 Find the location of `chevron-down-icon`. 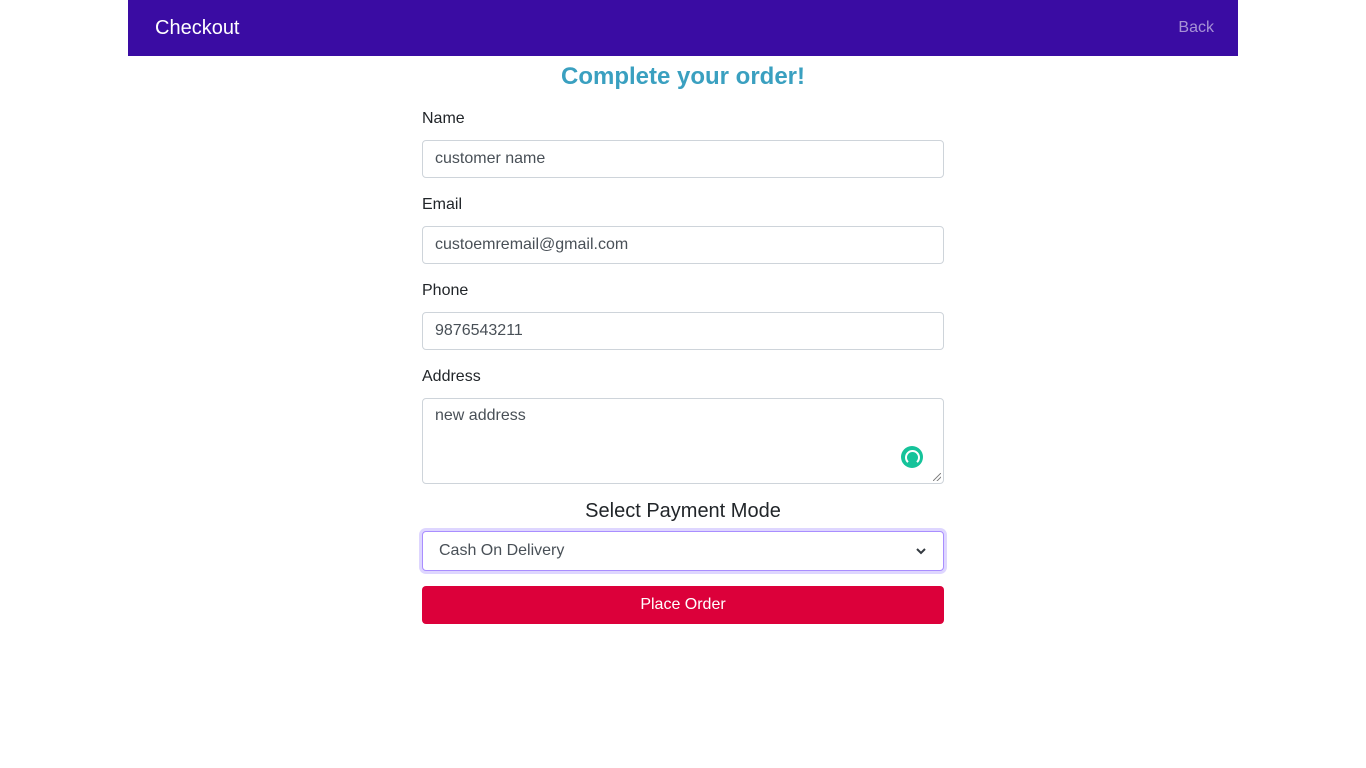

chevron-down-icon is located at coordinates (921, 551).